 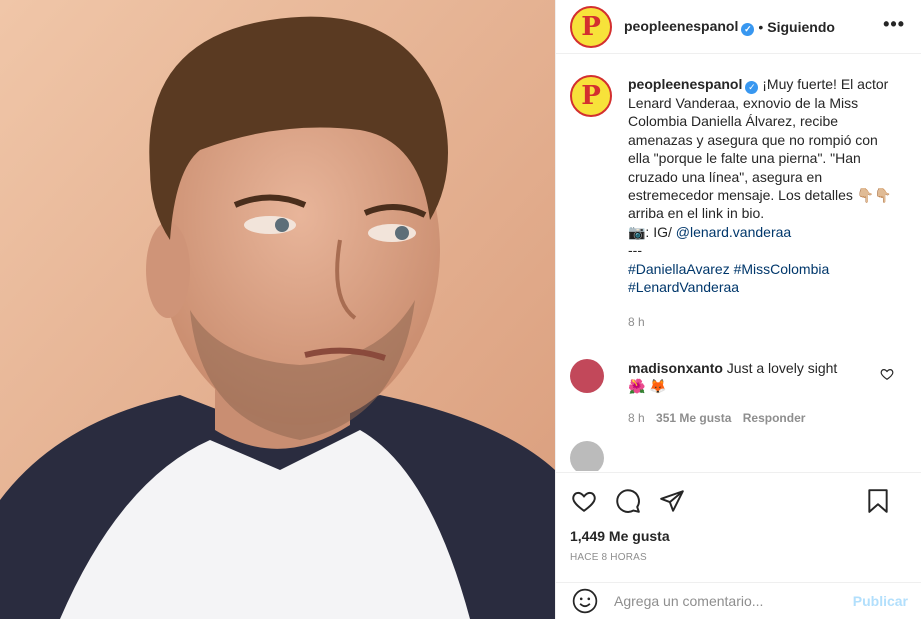 I want to click on post-actions: 1,449 Me gusta HACE 8 HORAS, so click(x=738, y=522).